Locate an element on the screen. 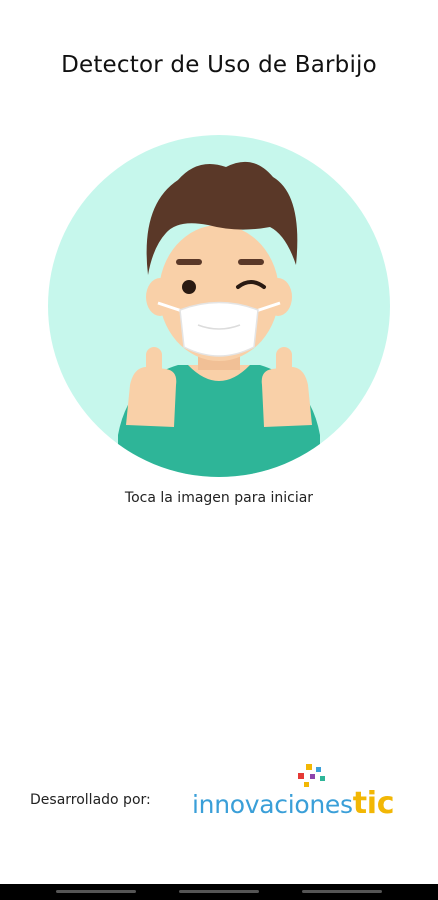 The image size is (438, 900). nav-back is located at coordinates (96, 891).